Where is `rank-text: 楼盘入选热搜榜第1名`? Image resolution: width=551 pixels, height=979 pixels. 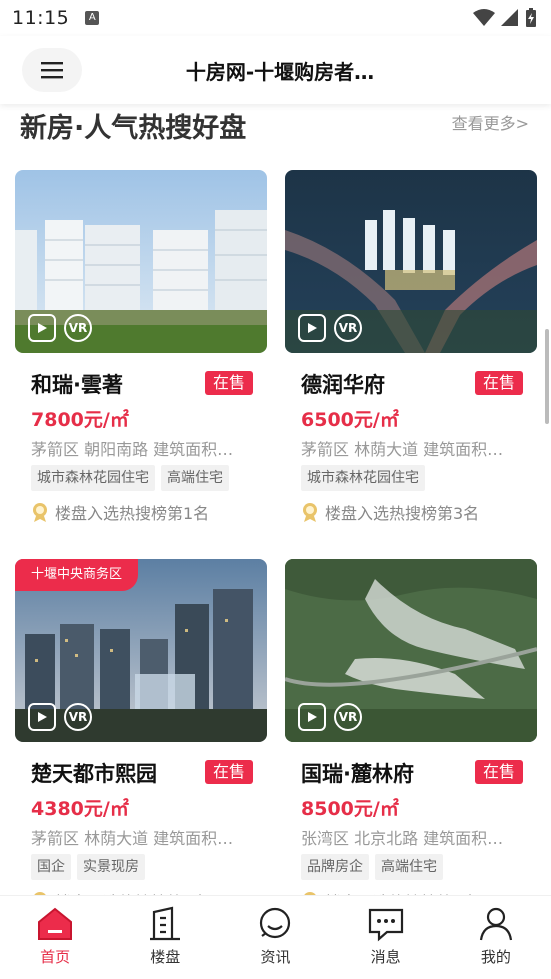 rank-text: 楼盘入选热搜榜第1名 is located at coordinates (132, 513).